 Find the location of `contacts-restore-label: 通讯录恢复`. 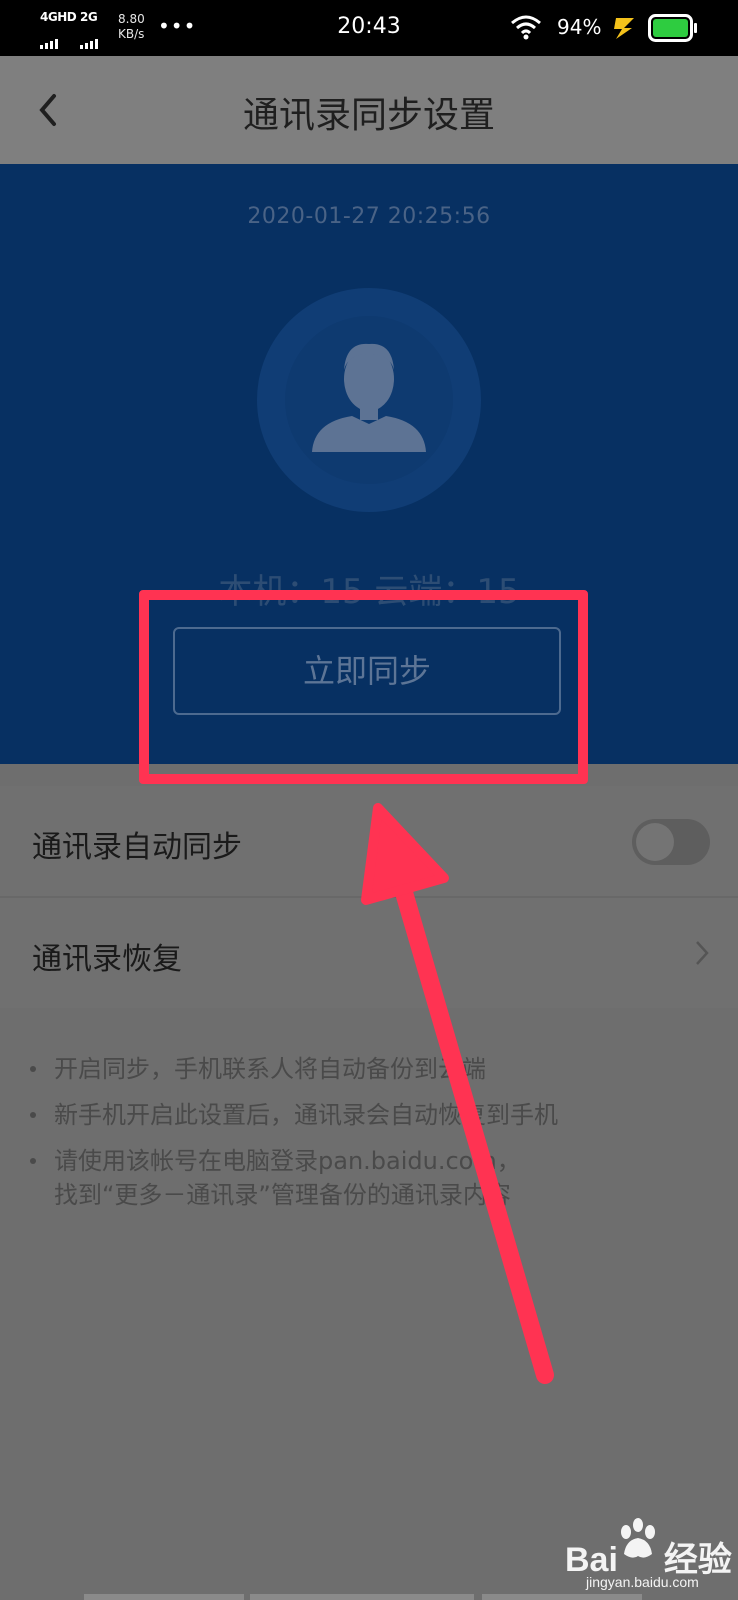

contacts-restore-label: 通讯录恢复 is located at coordinates (107, 959).